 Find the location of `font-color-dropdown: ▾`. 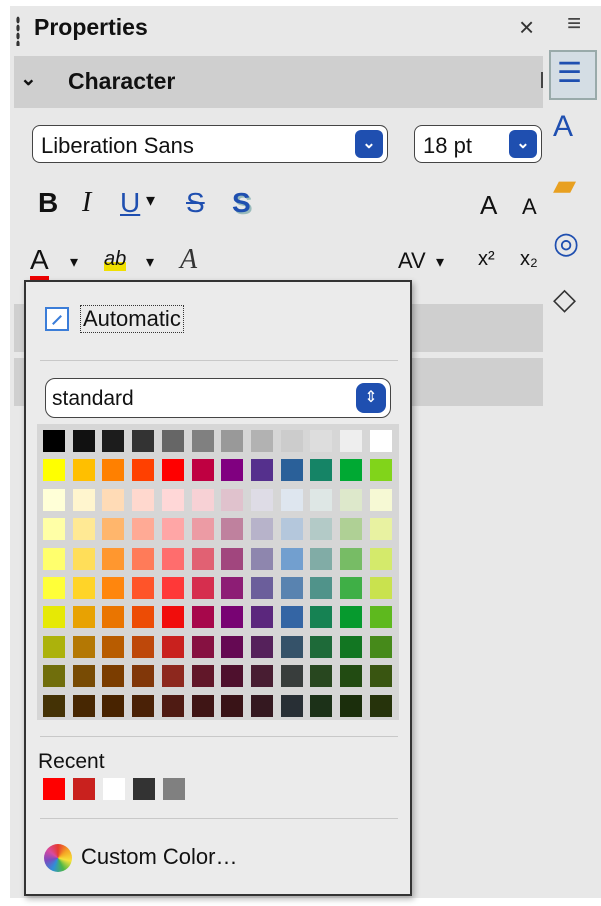

font-color-dropdown: ▾ is located at coordinates (74, 262).